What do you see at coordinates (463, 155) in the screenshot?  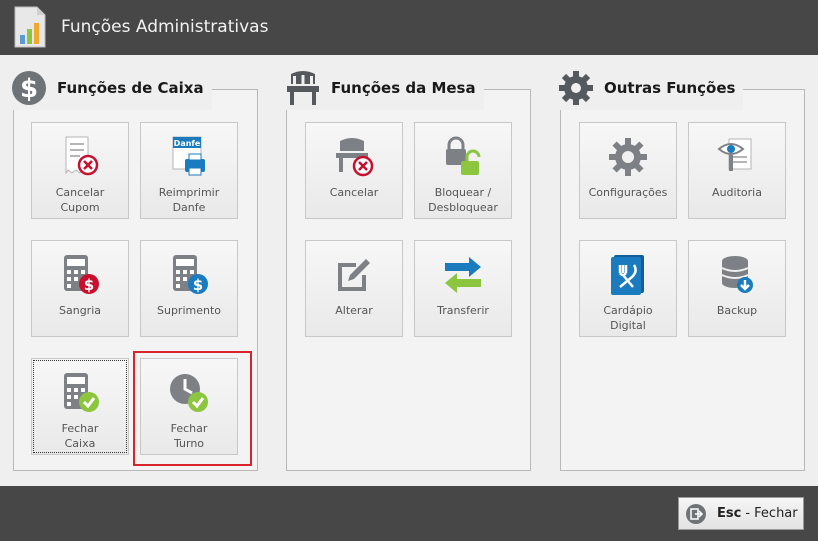 I see `lock-unlock-icon` at bounding box center [463, 155].